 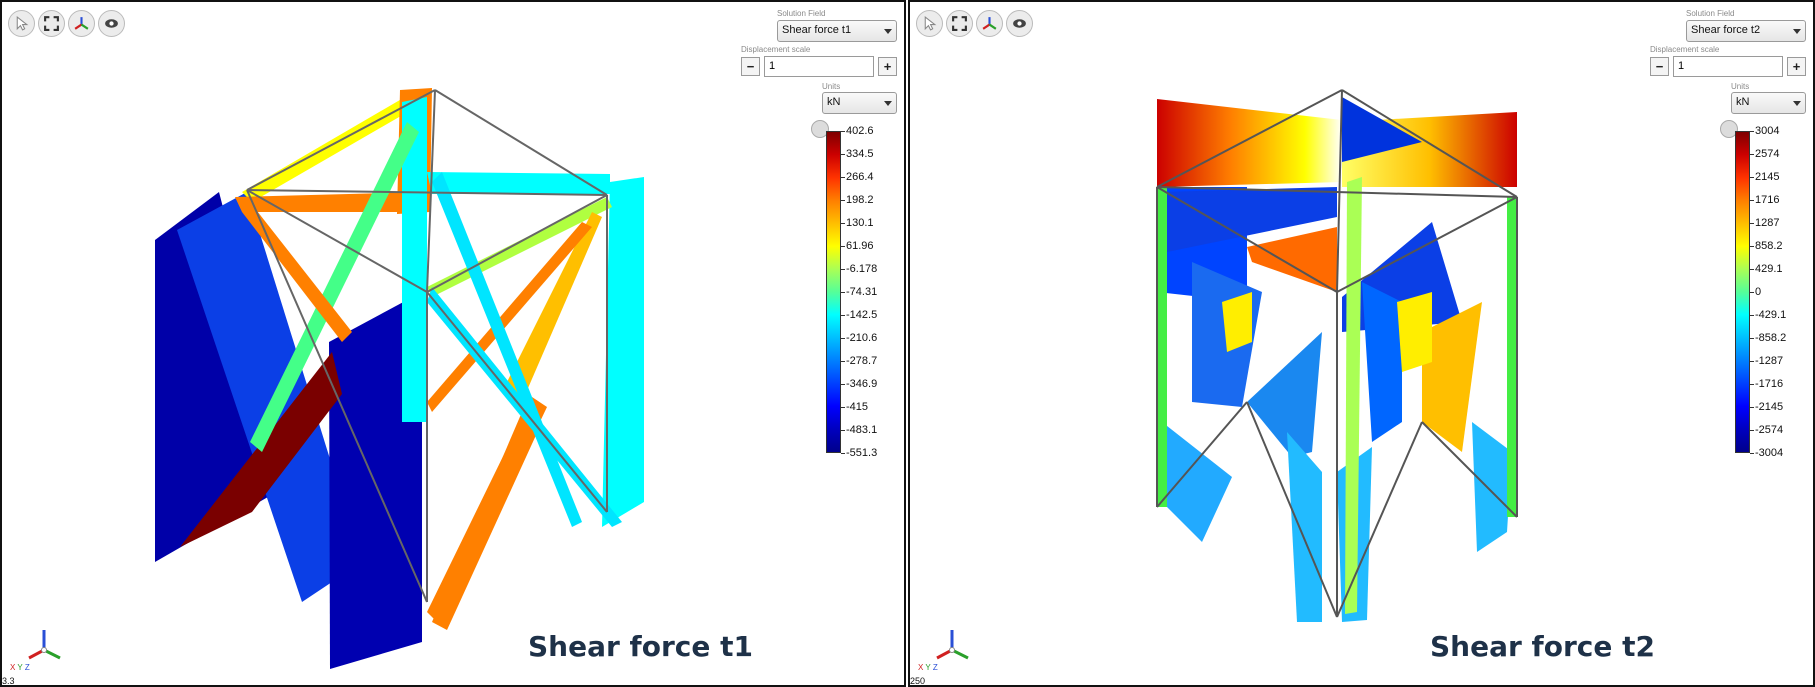 What do you see at coordinates (857, 154) in the screenshot?
I see `colorbar-tick: 334.5` at bounding box center [857, 154].